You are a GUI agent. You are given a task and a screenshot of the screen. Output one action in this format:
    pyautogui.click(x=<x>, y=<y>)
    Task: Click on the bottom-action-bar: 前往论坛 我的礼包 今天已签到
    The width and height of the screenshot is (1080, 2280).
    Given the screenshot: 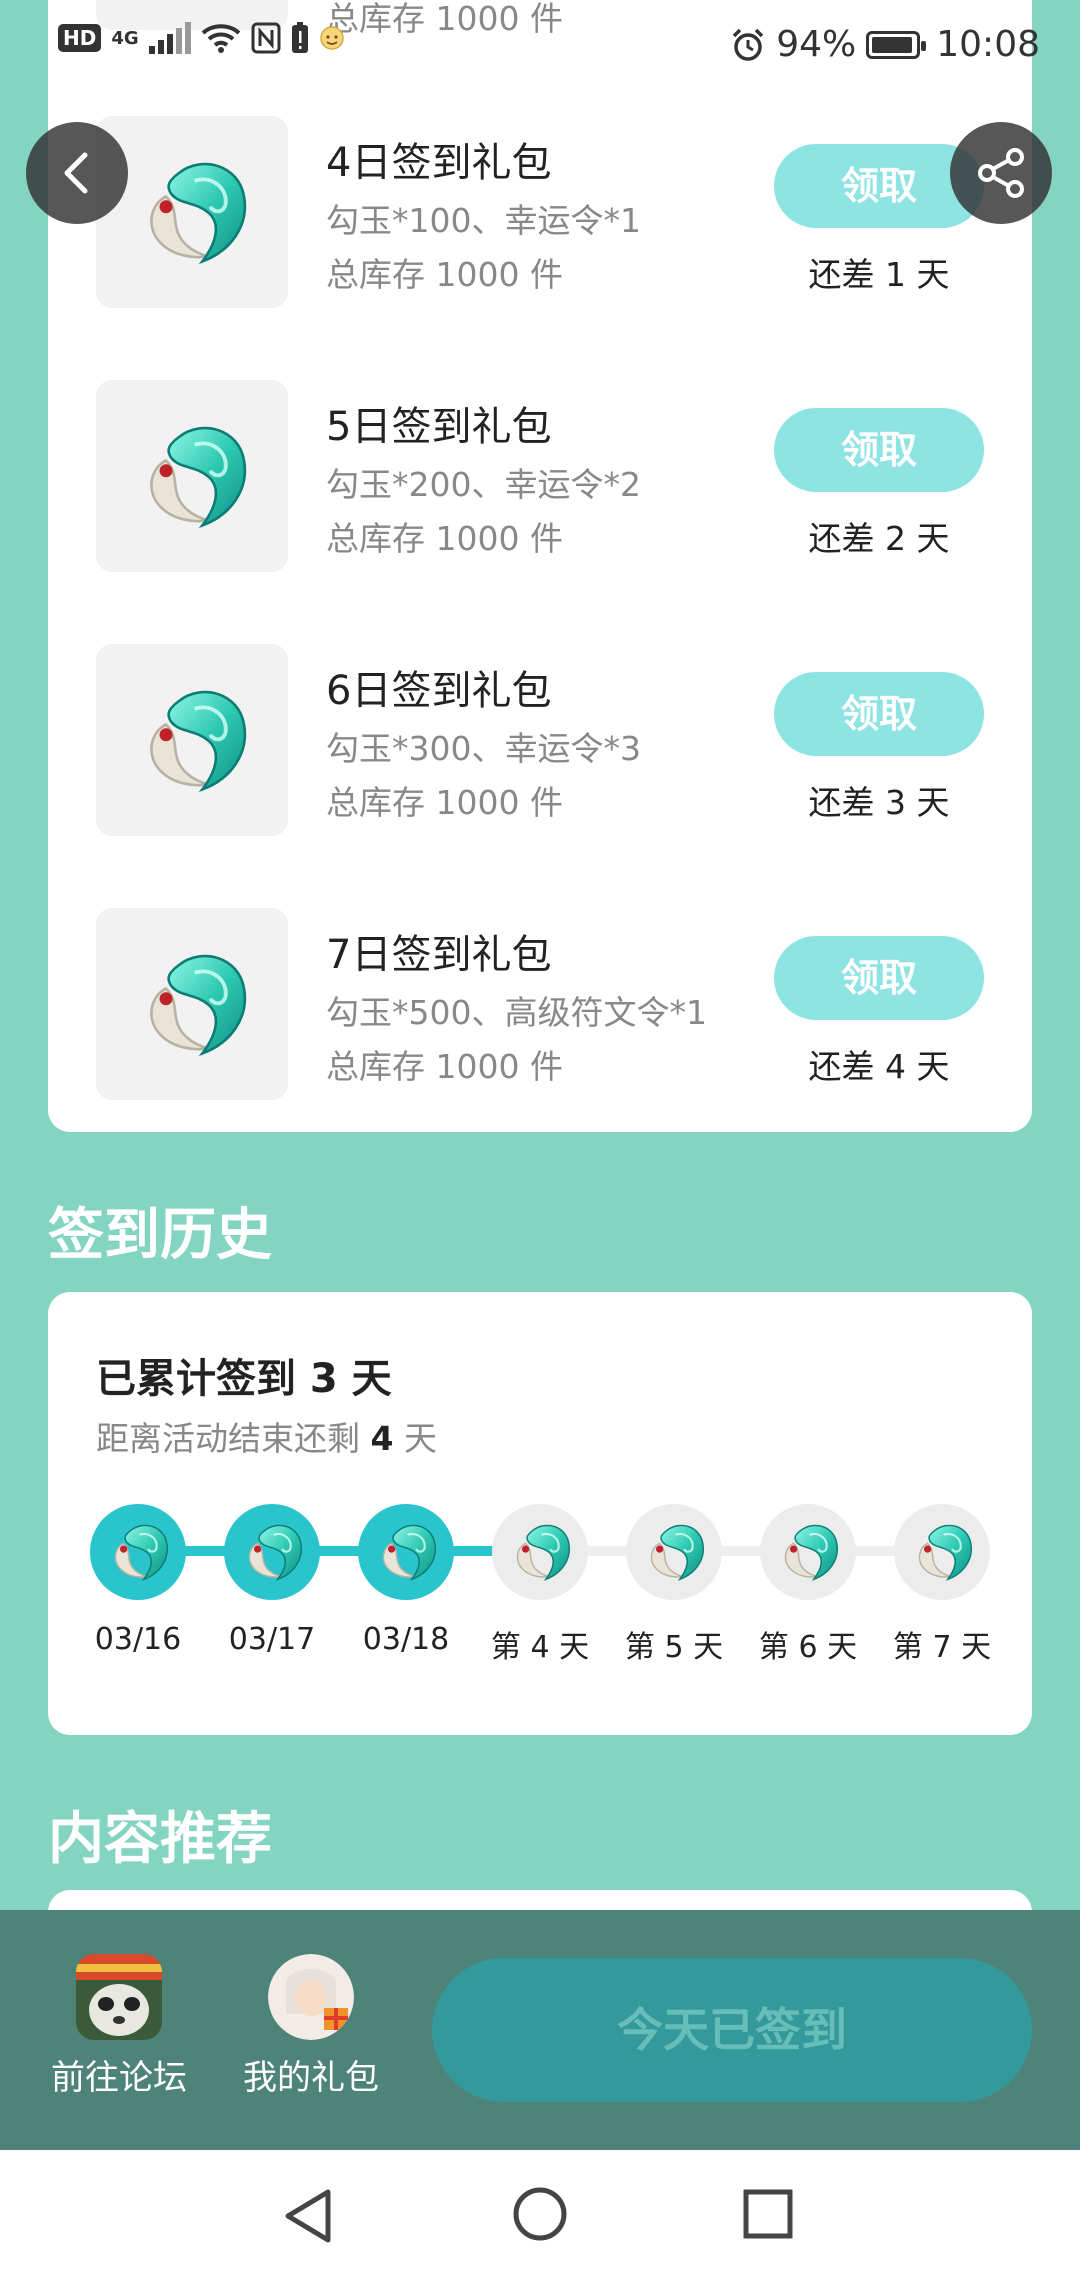 What is the action you would take?
    pyautogui.click(x=540, y=2030)
    